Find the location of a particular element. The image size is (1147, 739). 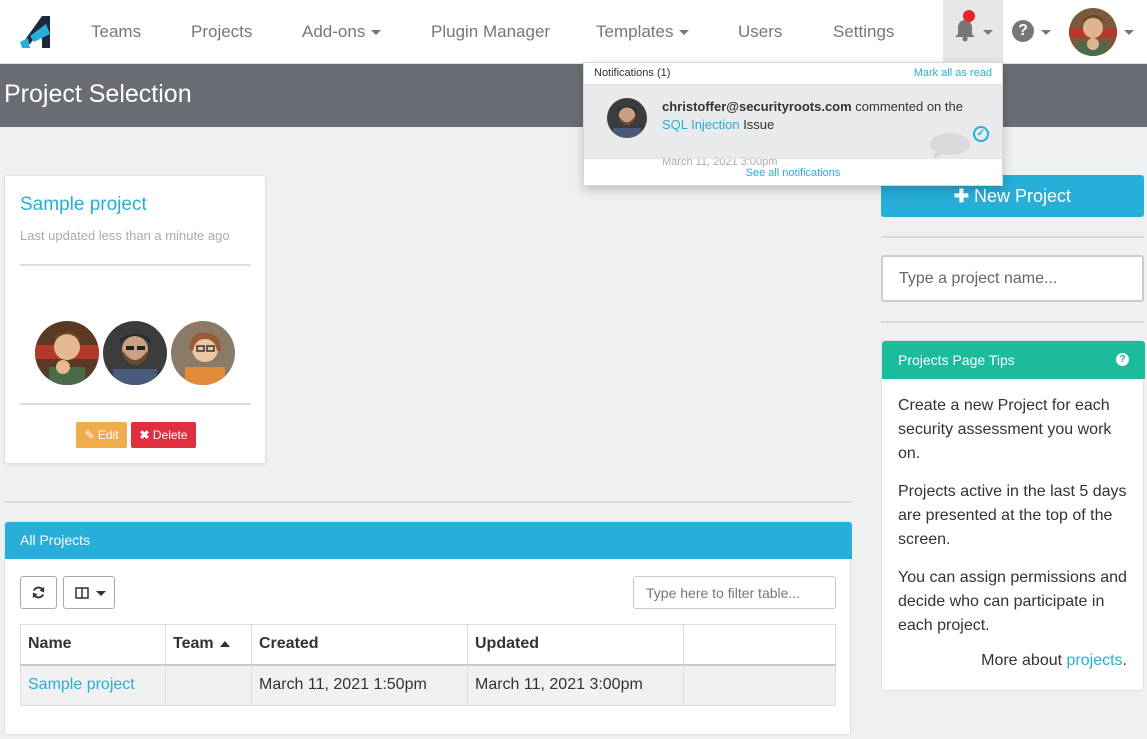

delete-button: ✖ Delete is located at coordinates (163, 435).